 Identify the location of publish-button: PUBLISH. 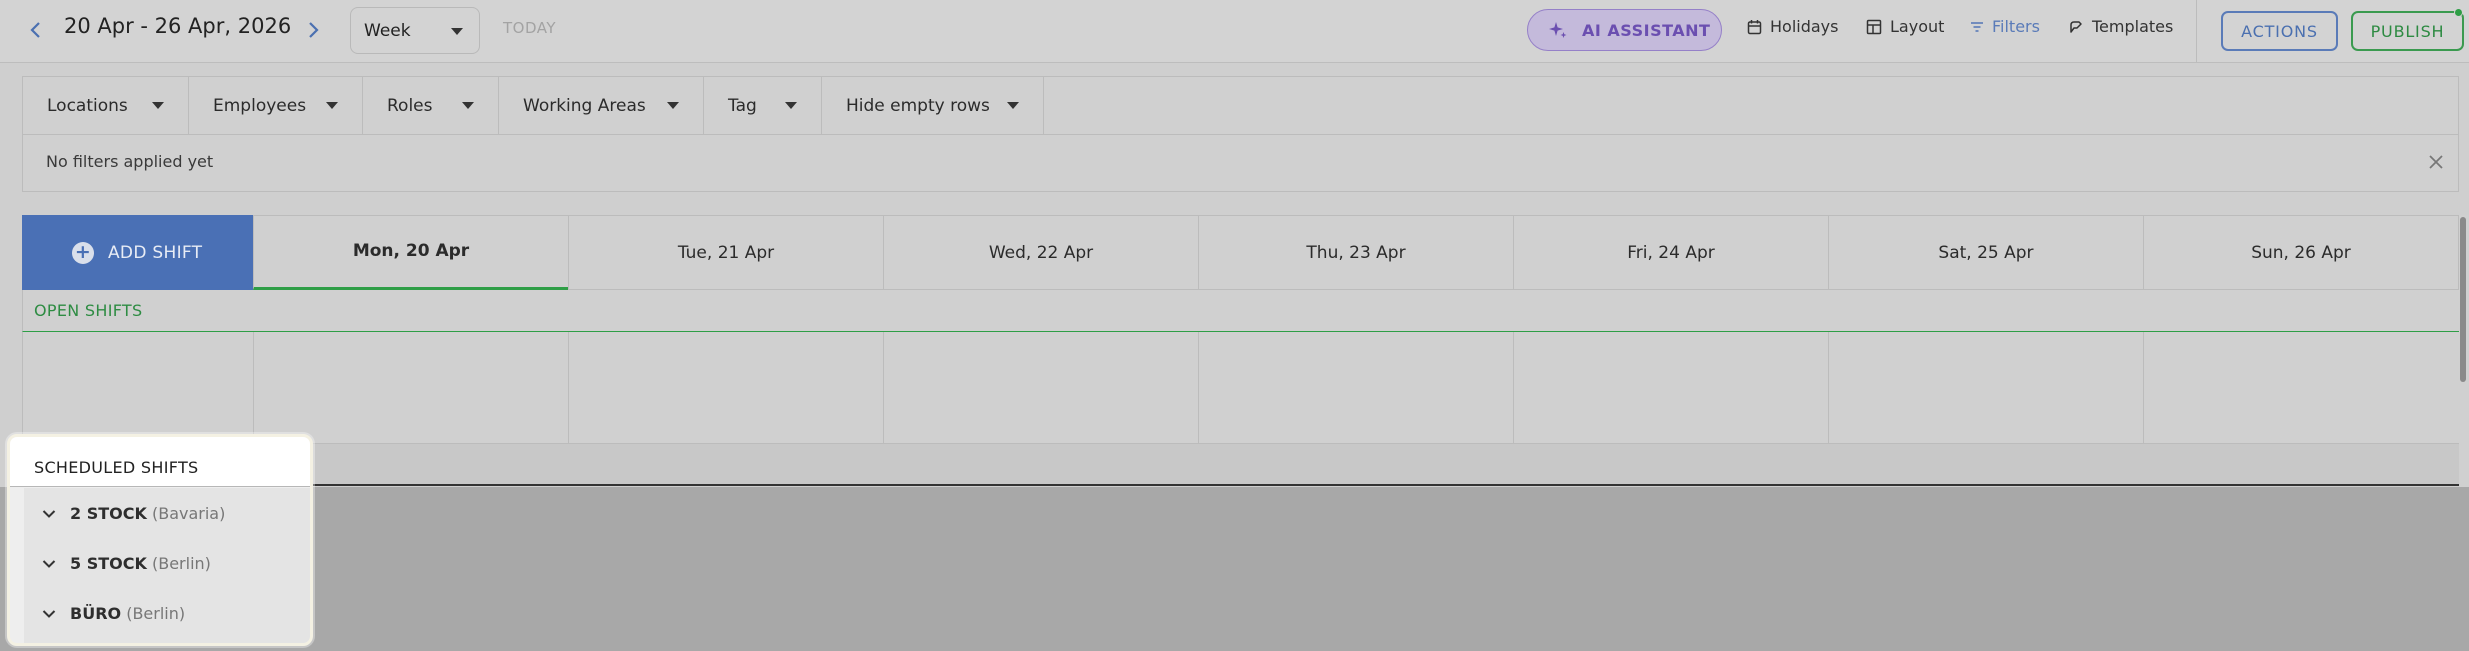
(2407, 31).